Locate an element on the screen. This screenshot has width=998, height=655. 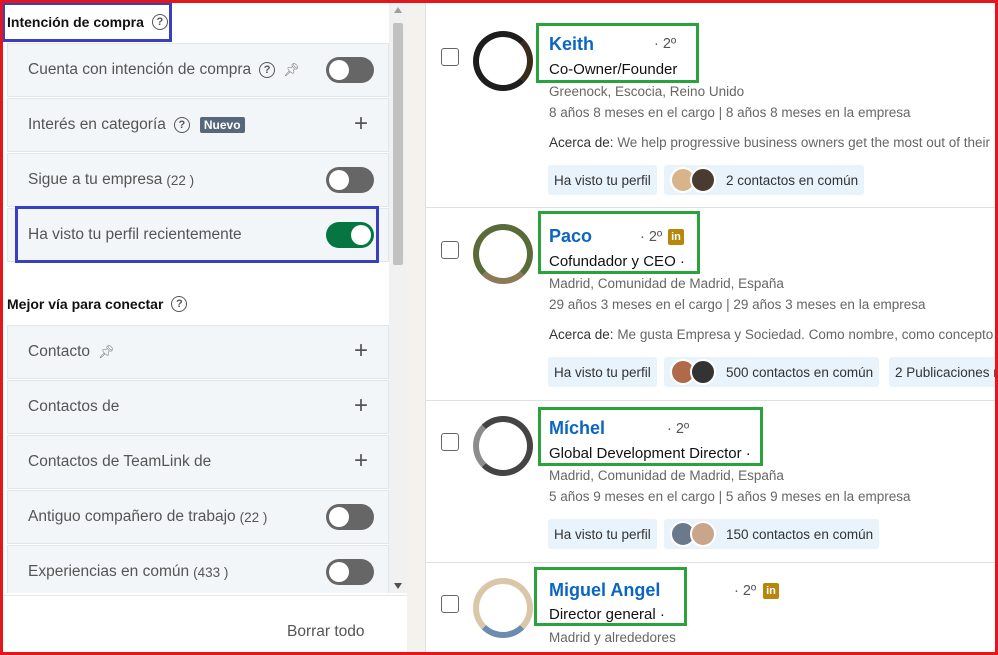
filter-label: Contacto is located at coordinates (59, 351).